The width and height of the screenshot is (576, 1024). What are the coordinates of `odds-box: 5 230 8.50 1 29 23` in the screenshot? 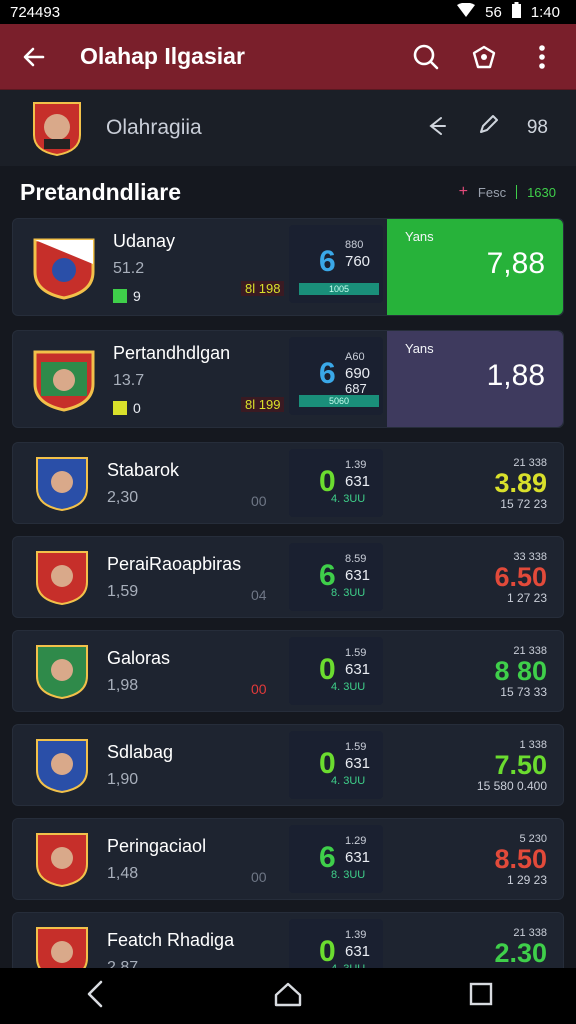 It's located at (487, 859).